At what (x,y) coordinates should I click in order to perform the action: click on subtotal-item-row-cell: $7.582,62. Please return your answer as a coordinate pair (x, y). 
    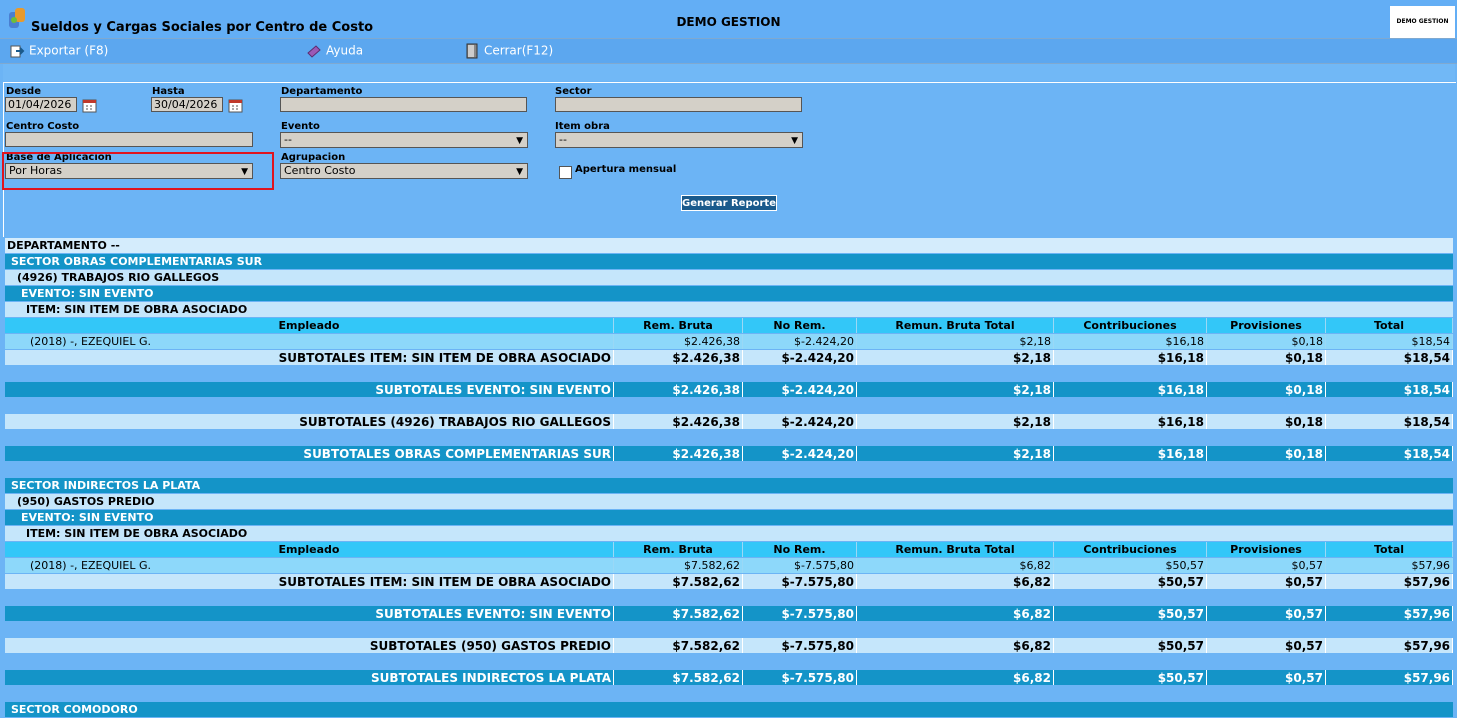
    Looking at the image, I should click on (678, 581).